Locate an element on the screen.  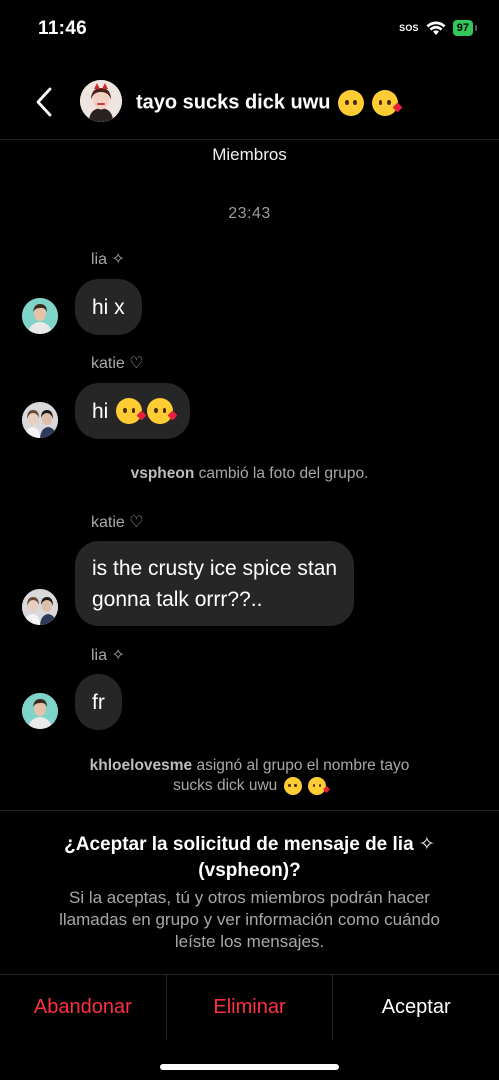
message-bubble: hi x is located at coordinates (108, 307).